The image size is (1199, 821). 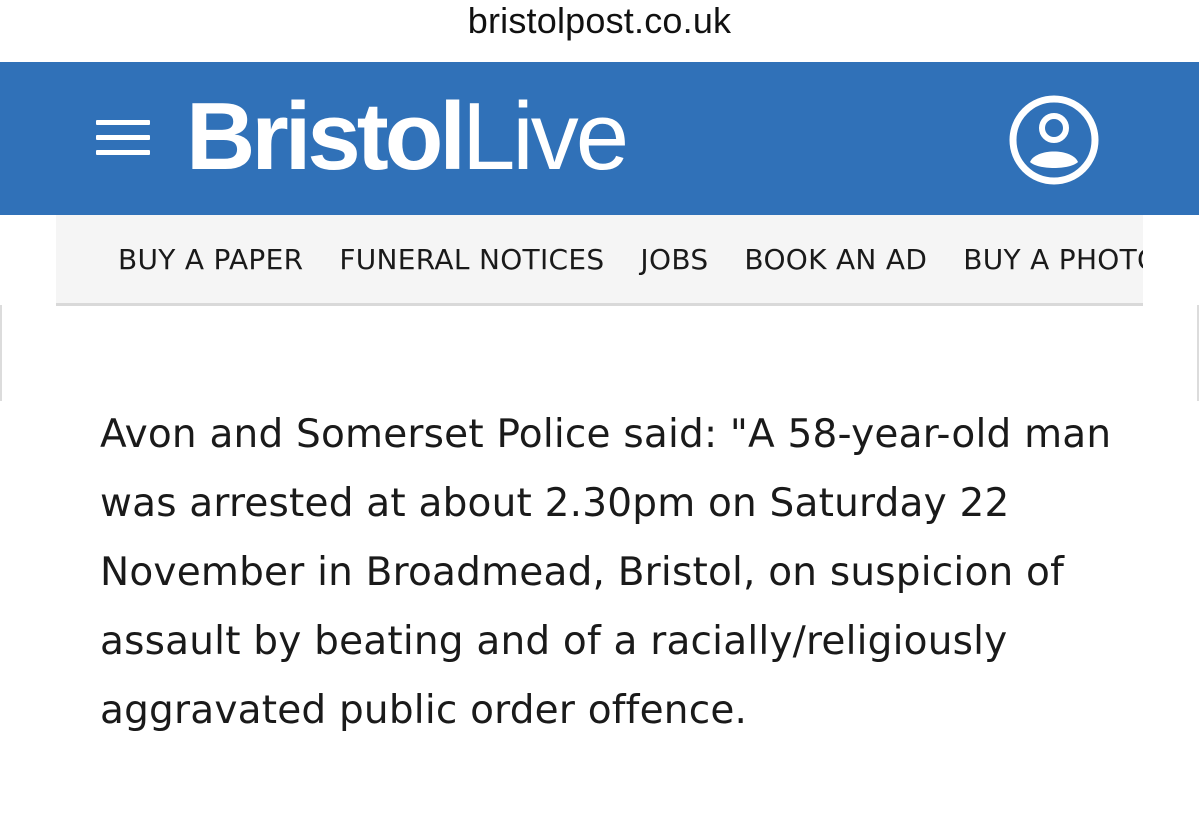 I want to click on nav-item-jobs: JOBS, so click(x=674, y=259).